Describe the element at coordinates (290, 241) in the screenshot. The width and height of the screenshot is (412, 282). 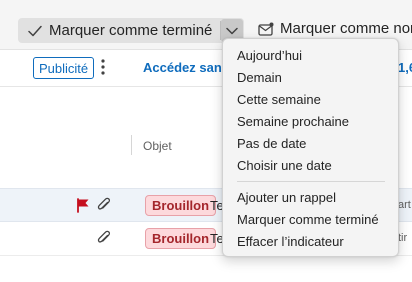
I see `menu-item-clear-flag: Effacer l’indicateur` at that location.